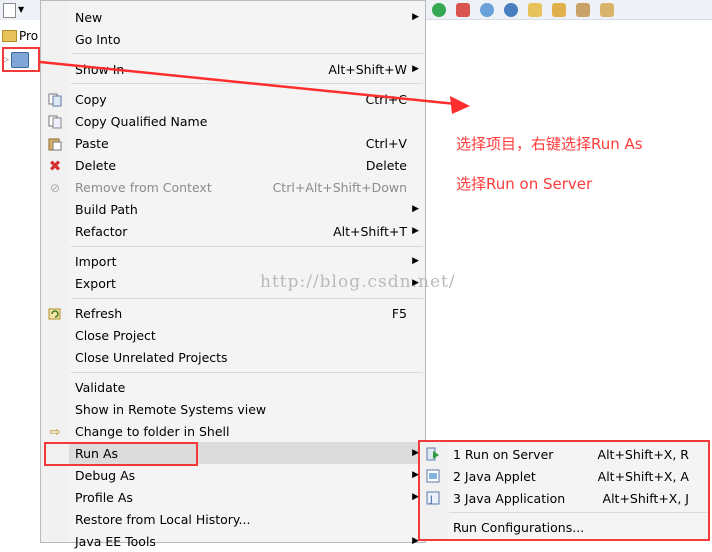 This screenshot has width=712, height=552. I want to click on menu-item-shortcut: Ctrl+C, so click(386, 99).